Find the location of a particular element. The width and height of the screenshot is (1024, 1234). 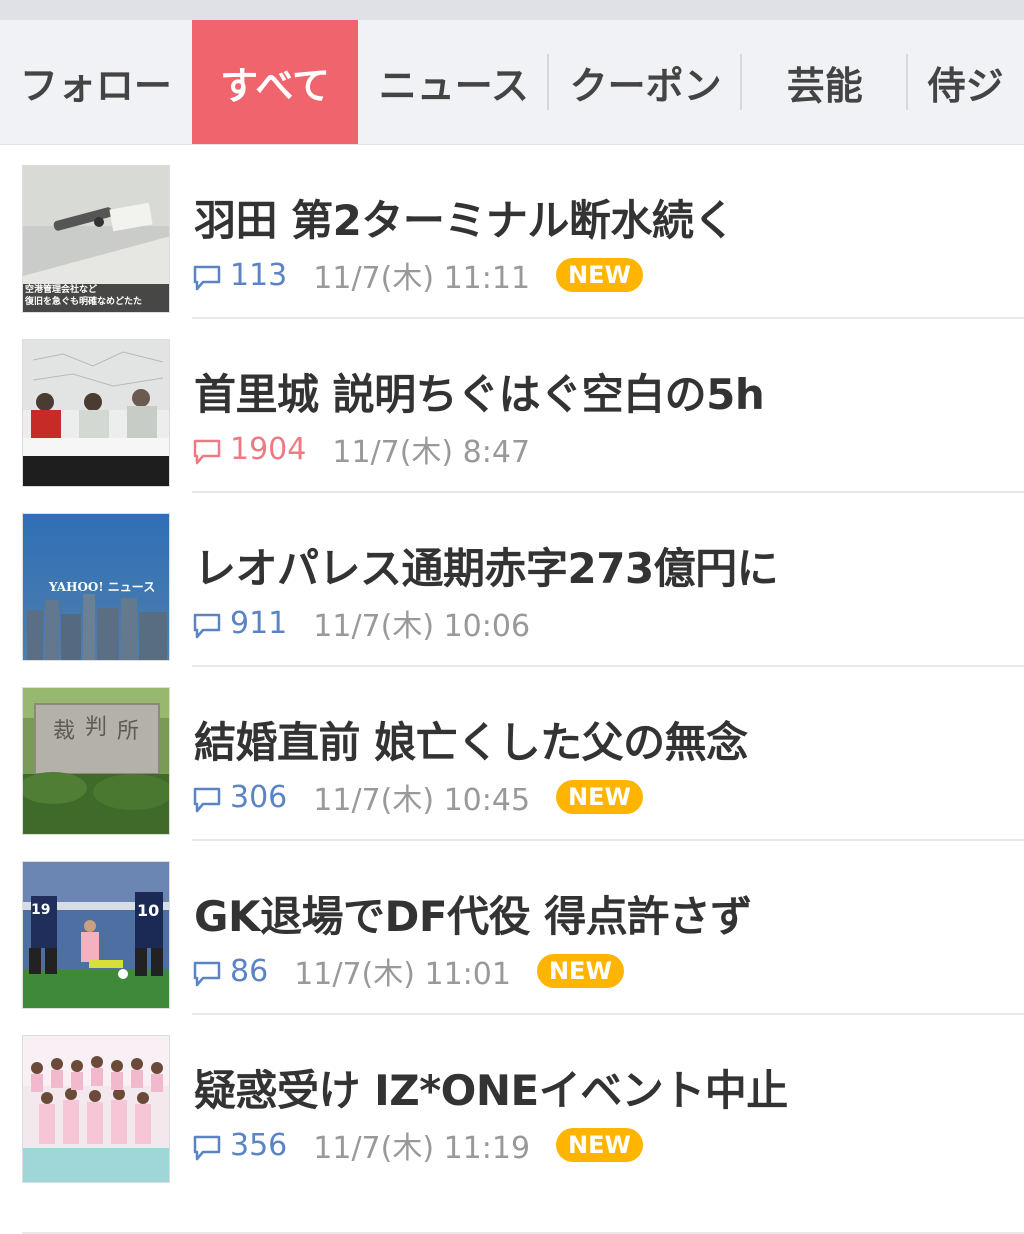

thumbnail-caption-line: 復旧を急ぐも明確なめどたた is located at coordinates (84, 302).